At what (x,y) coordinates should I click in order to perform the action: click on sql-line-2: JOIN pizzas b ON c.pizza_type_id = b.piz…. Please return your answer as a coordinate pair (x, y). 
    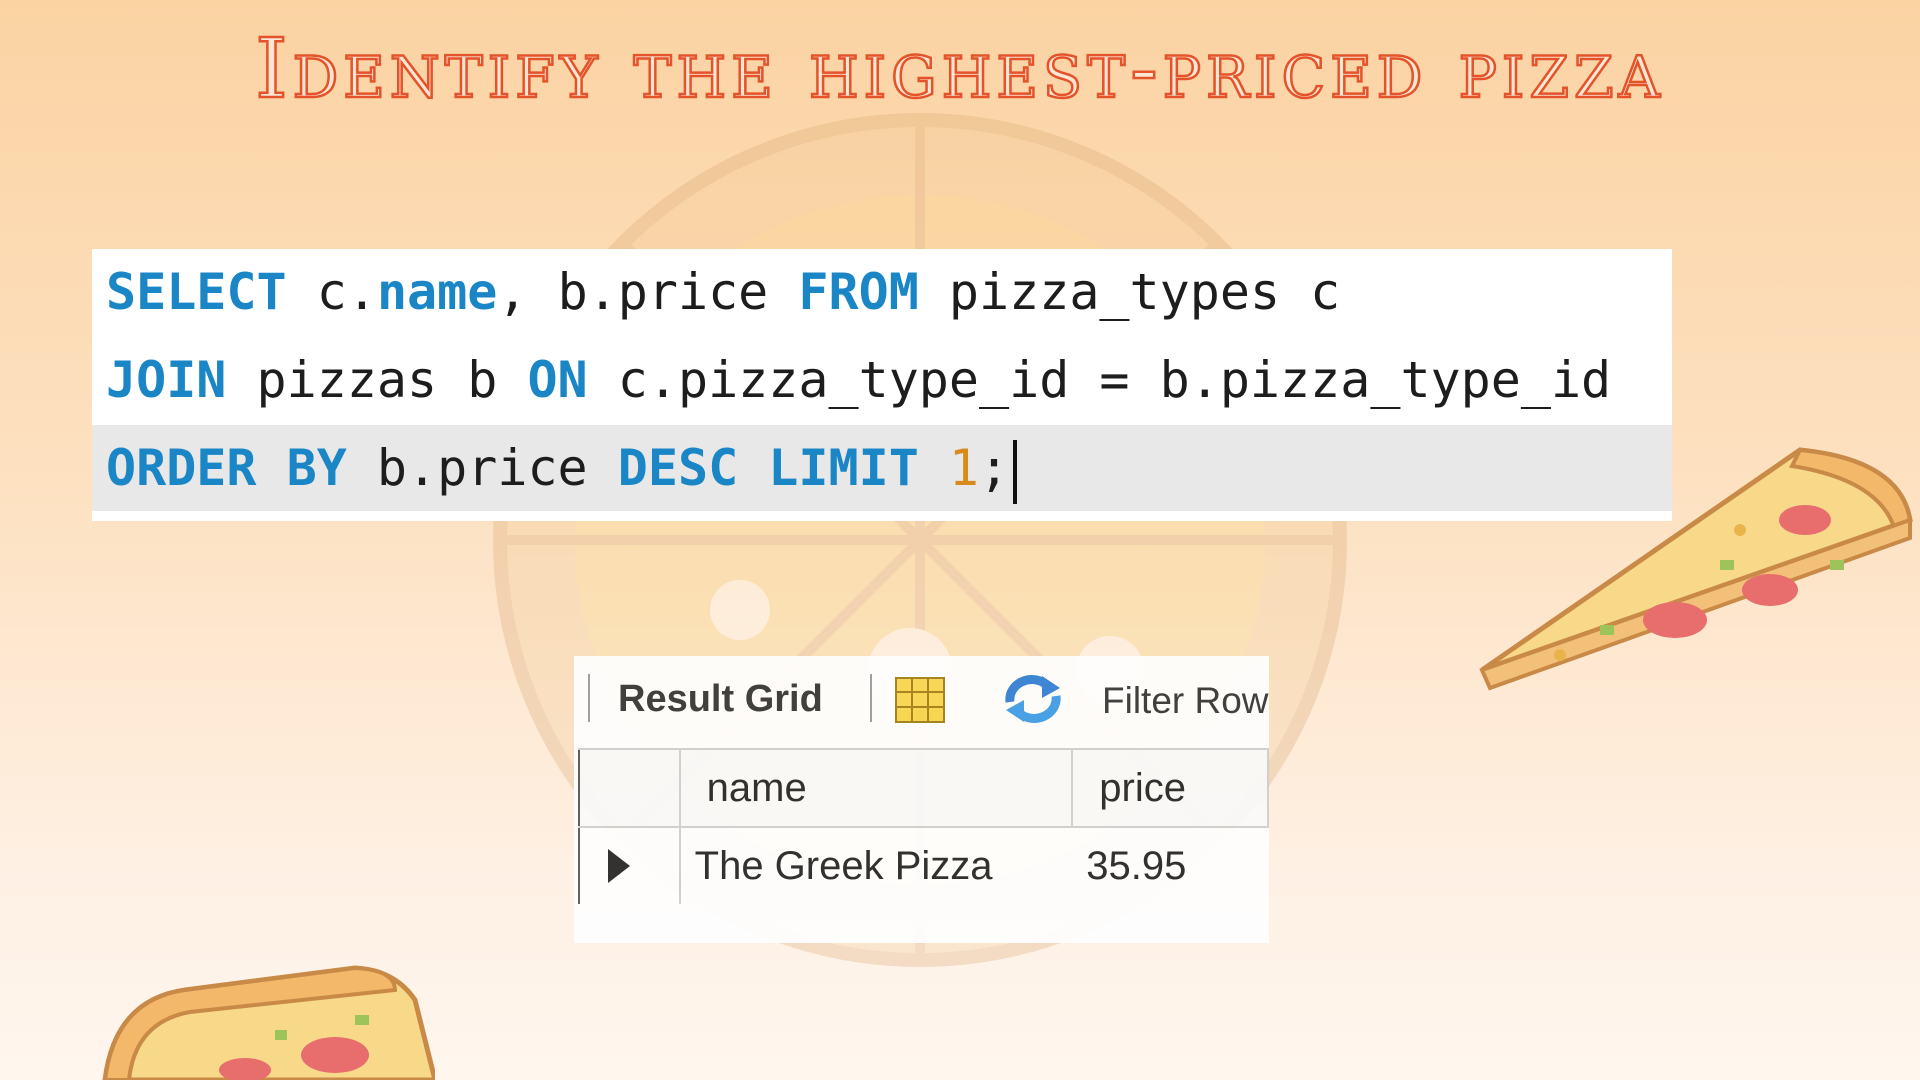
    Looking at the image, I should click on (882, 380).